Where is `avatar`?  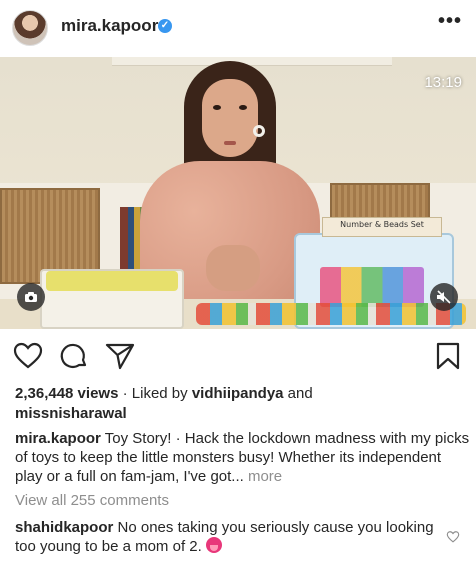 avatar is located at coordinates (30, 28).